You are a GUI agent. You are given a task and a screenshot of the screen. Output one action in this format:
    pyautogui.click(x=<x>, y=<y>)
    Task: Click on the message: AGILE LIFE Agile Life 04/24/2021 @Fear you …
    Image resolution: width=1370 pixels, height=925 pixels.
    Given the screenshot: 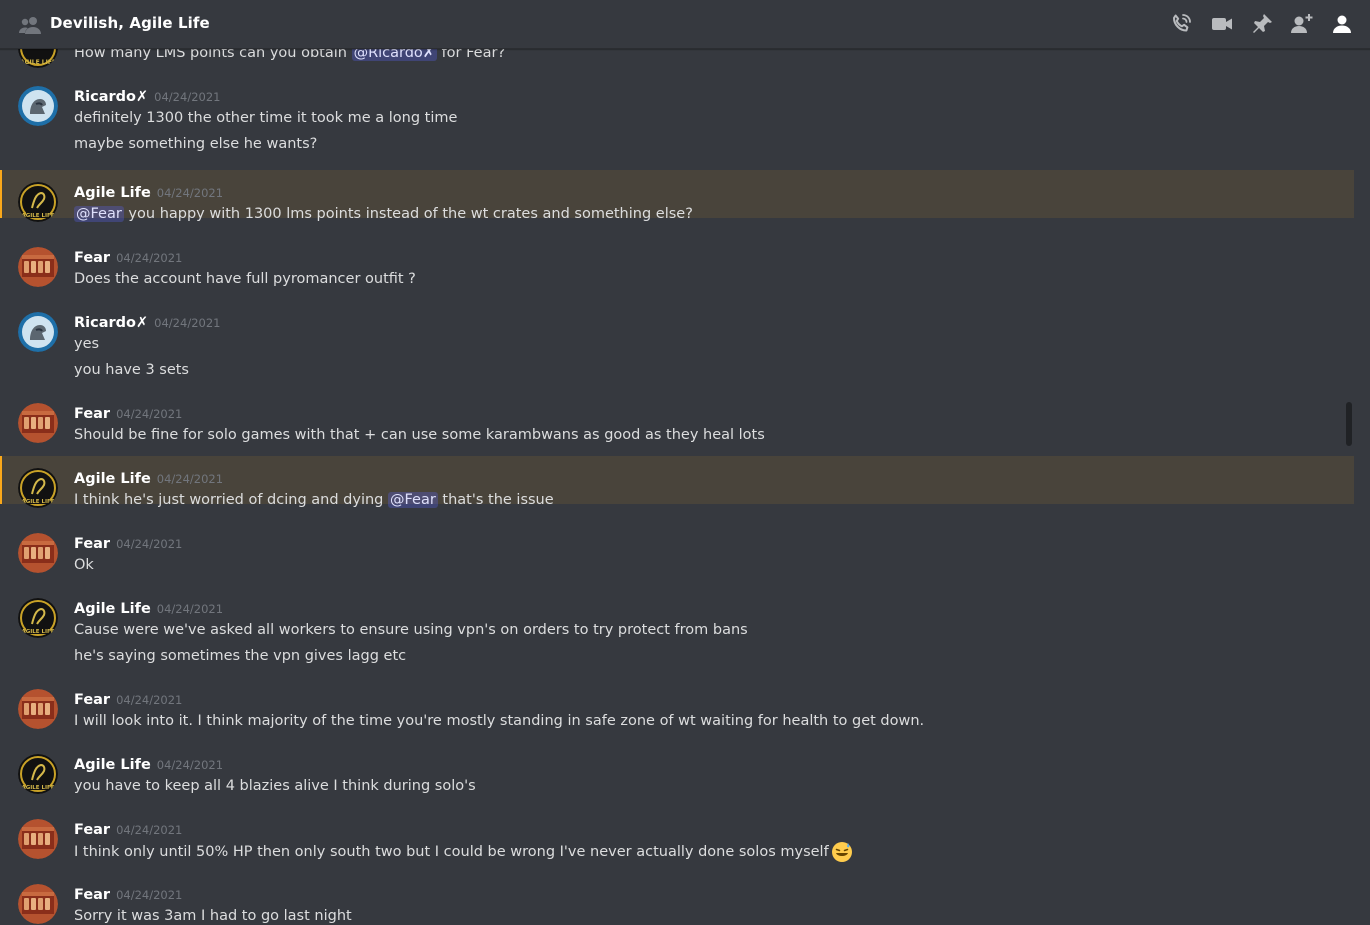 What is the action you would take?
    pyautogui.click(x=677, y=196)
    